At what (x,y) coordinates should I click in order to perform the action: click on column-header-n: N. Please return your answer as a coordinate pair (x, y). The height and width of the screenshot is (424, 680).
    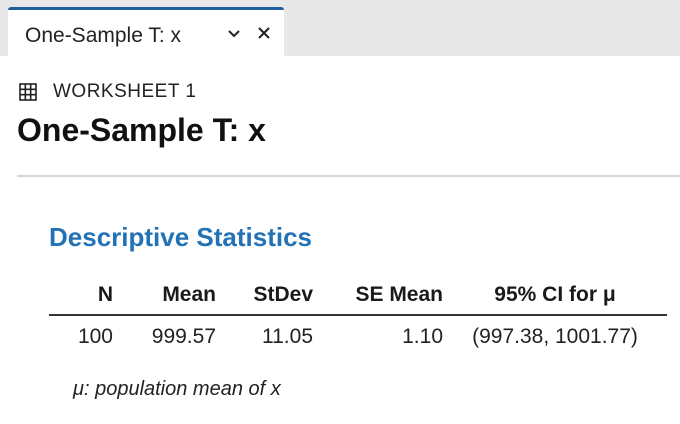
    Looking at the image, I should click on (81, 298).